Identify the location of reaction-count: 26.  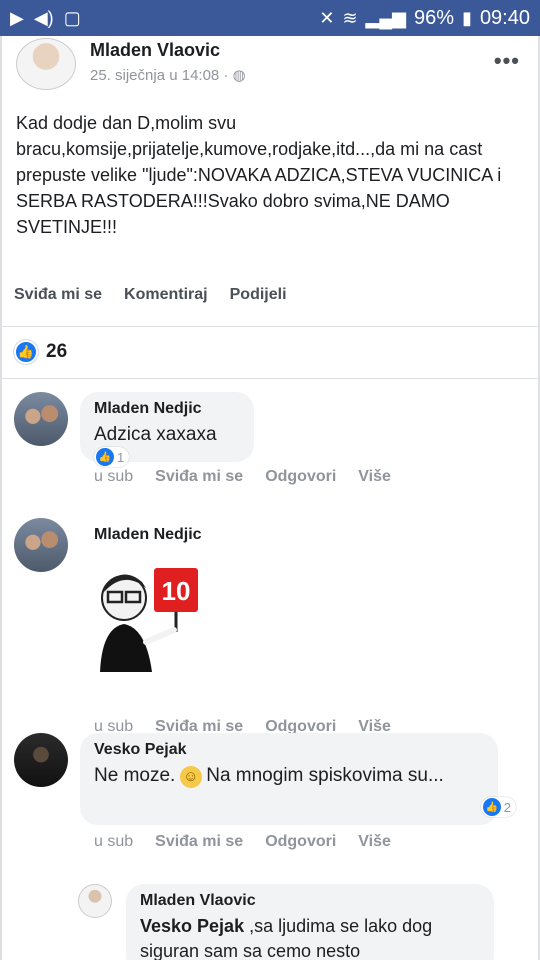
(57, 351).